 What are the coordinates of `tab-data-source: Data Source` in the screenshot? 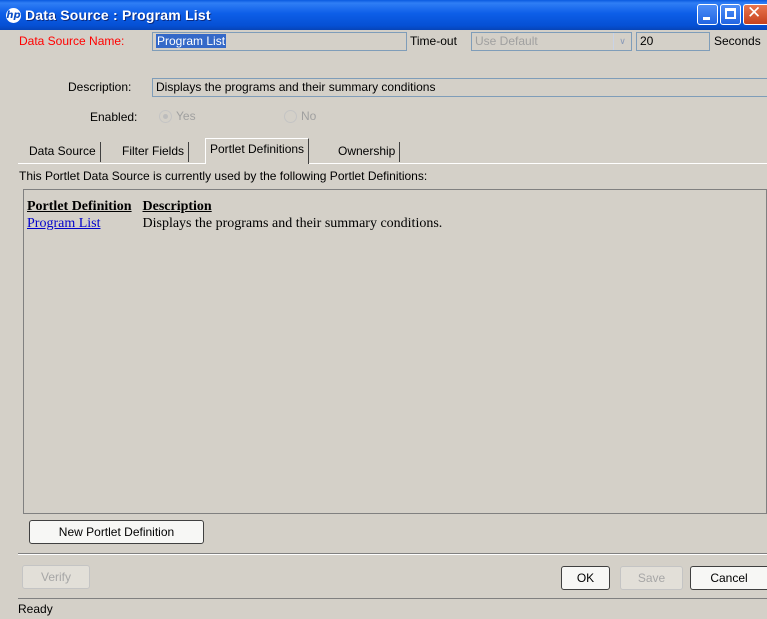 It's located at (63, 152).